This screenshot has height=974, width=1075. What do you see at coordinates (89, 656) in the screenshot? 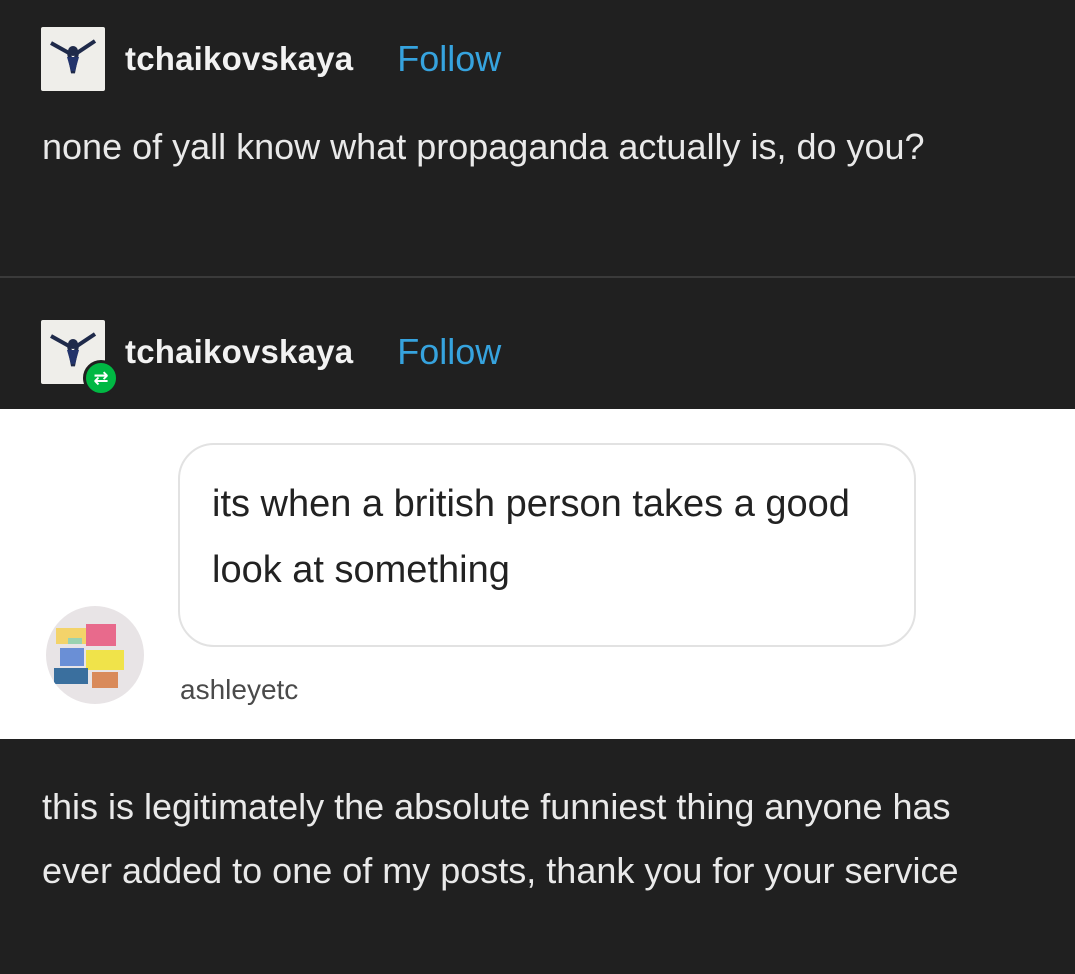
I see `collage-avatar-icon` at bounding box center [89, 656].